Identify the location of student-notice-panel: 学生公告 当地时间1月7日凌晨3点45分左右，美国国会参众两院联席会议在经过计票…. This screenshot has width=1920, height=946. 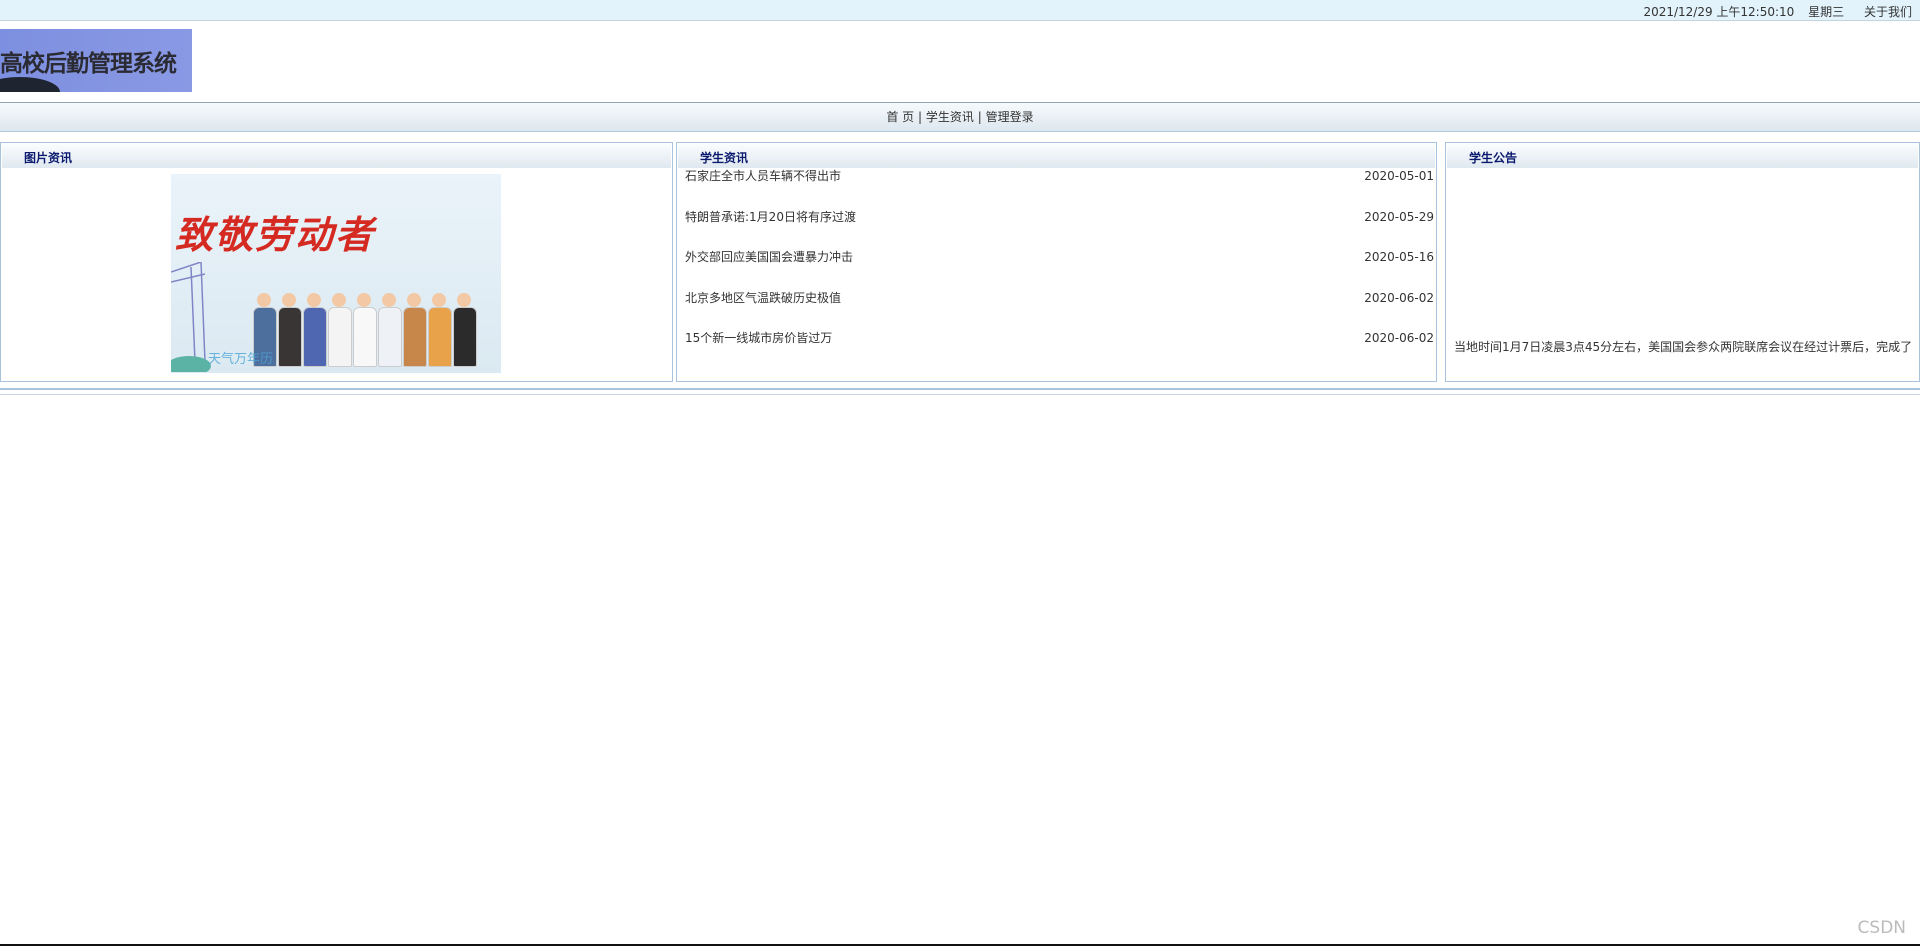
(1682, 262).